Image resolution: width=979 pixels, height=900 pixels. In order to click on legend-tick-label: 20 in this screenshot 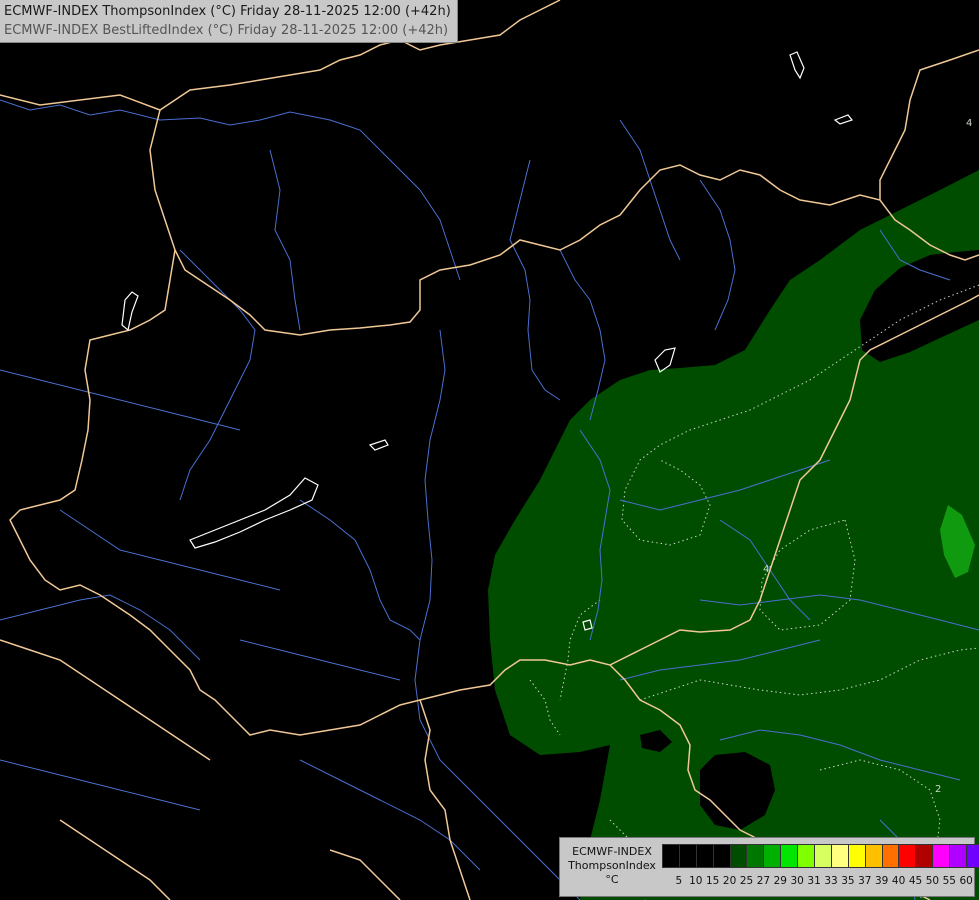, I will do `click(729, 881)`.